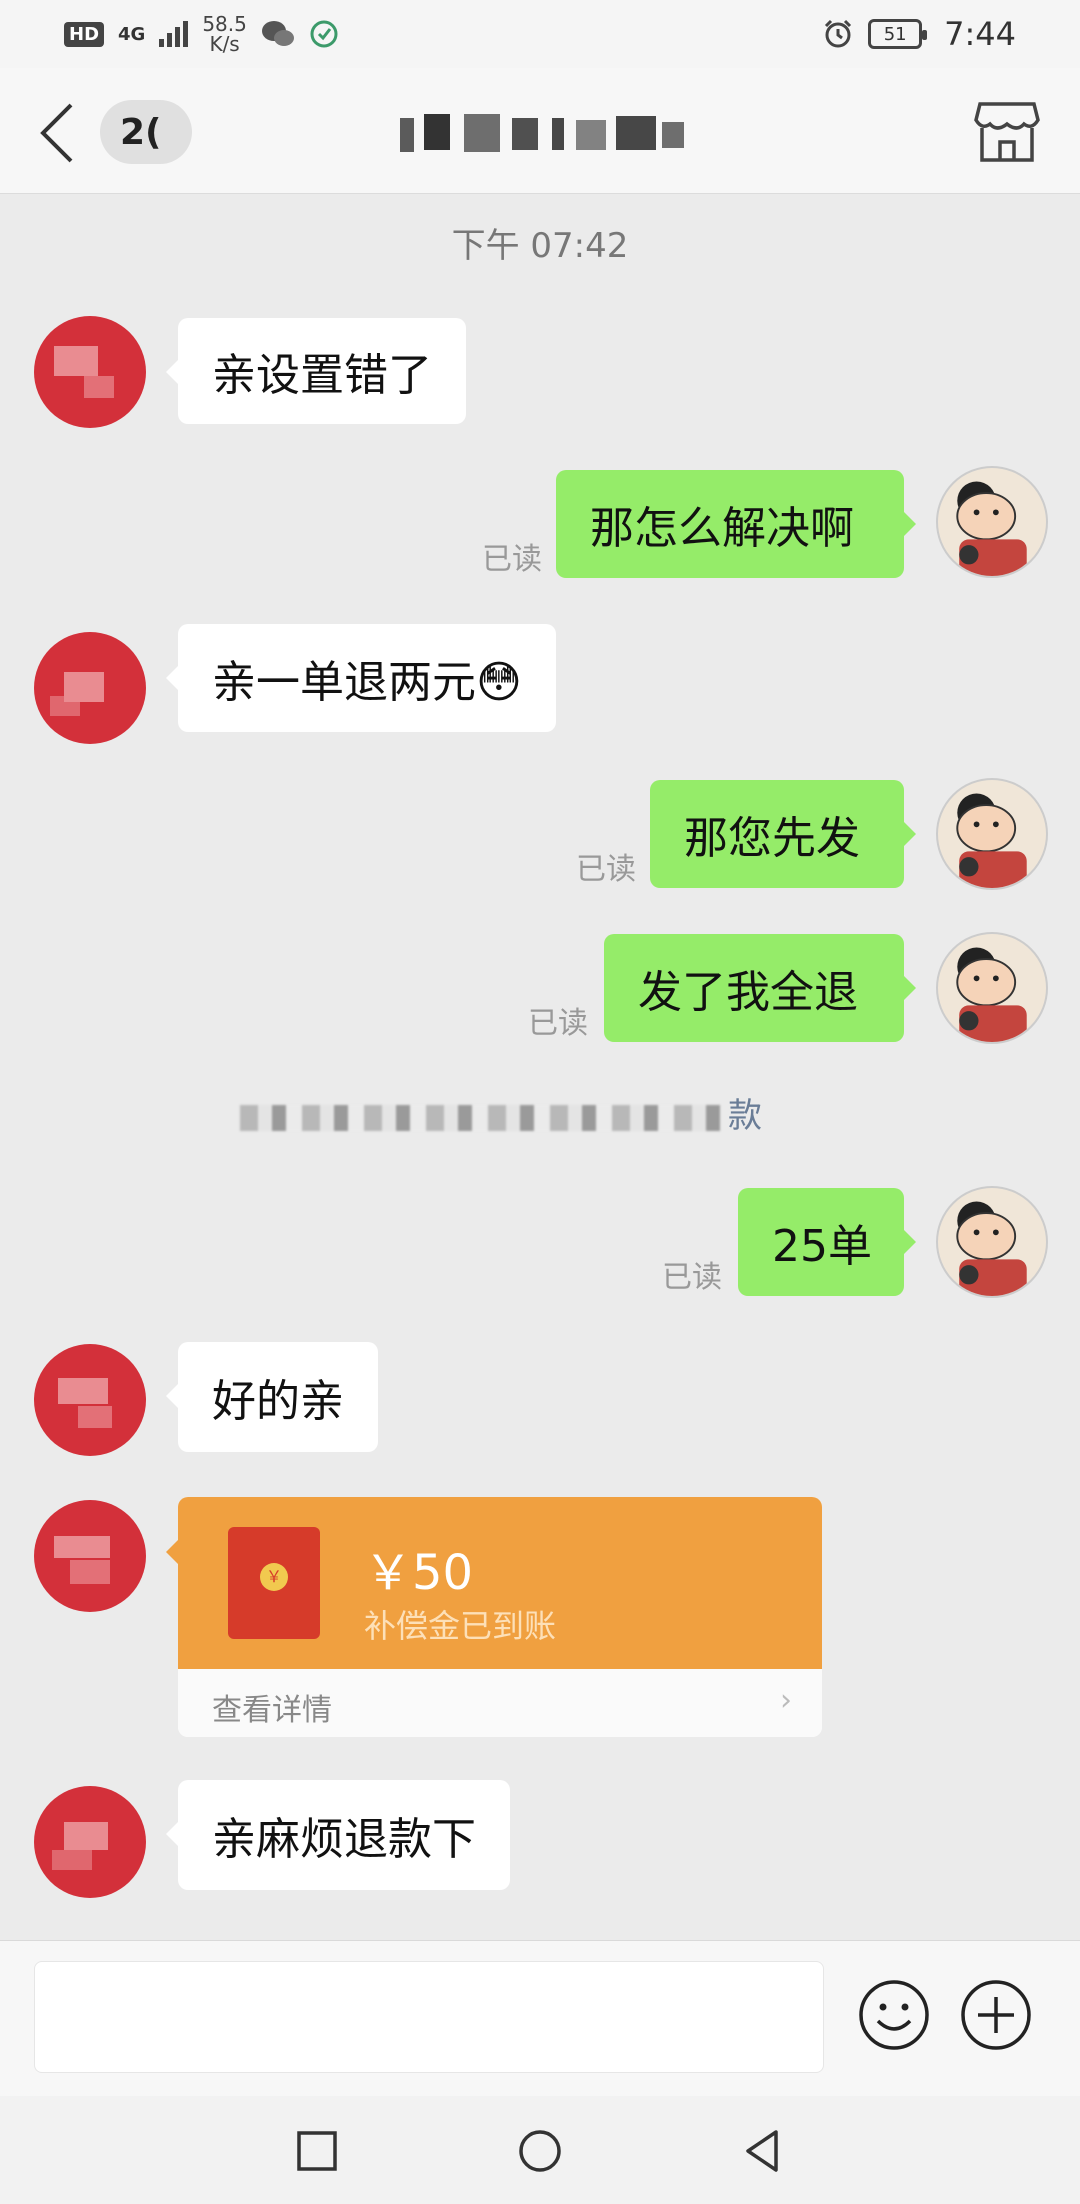  I want to click on message-text: 那您先发, so click(772, 838).